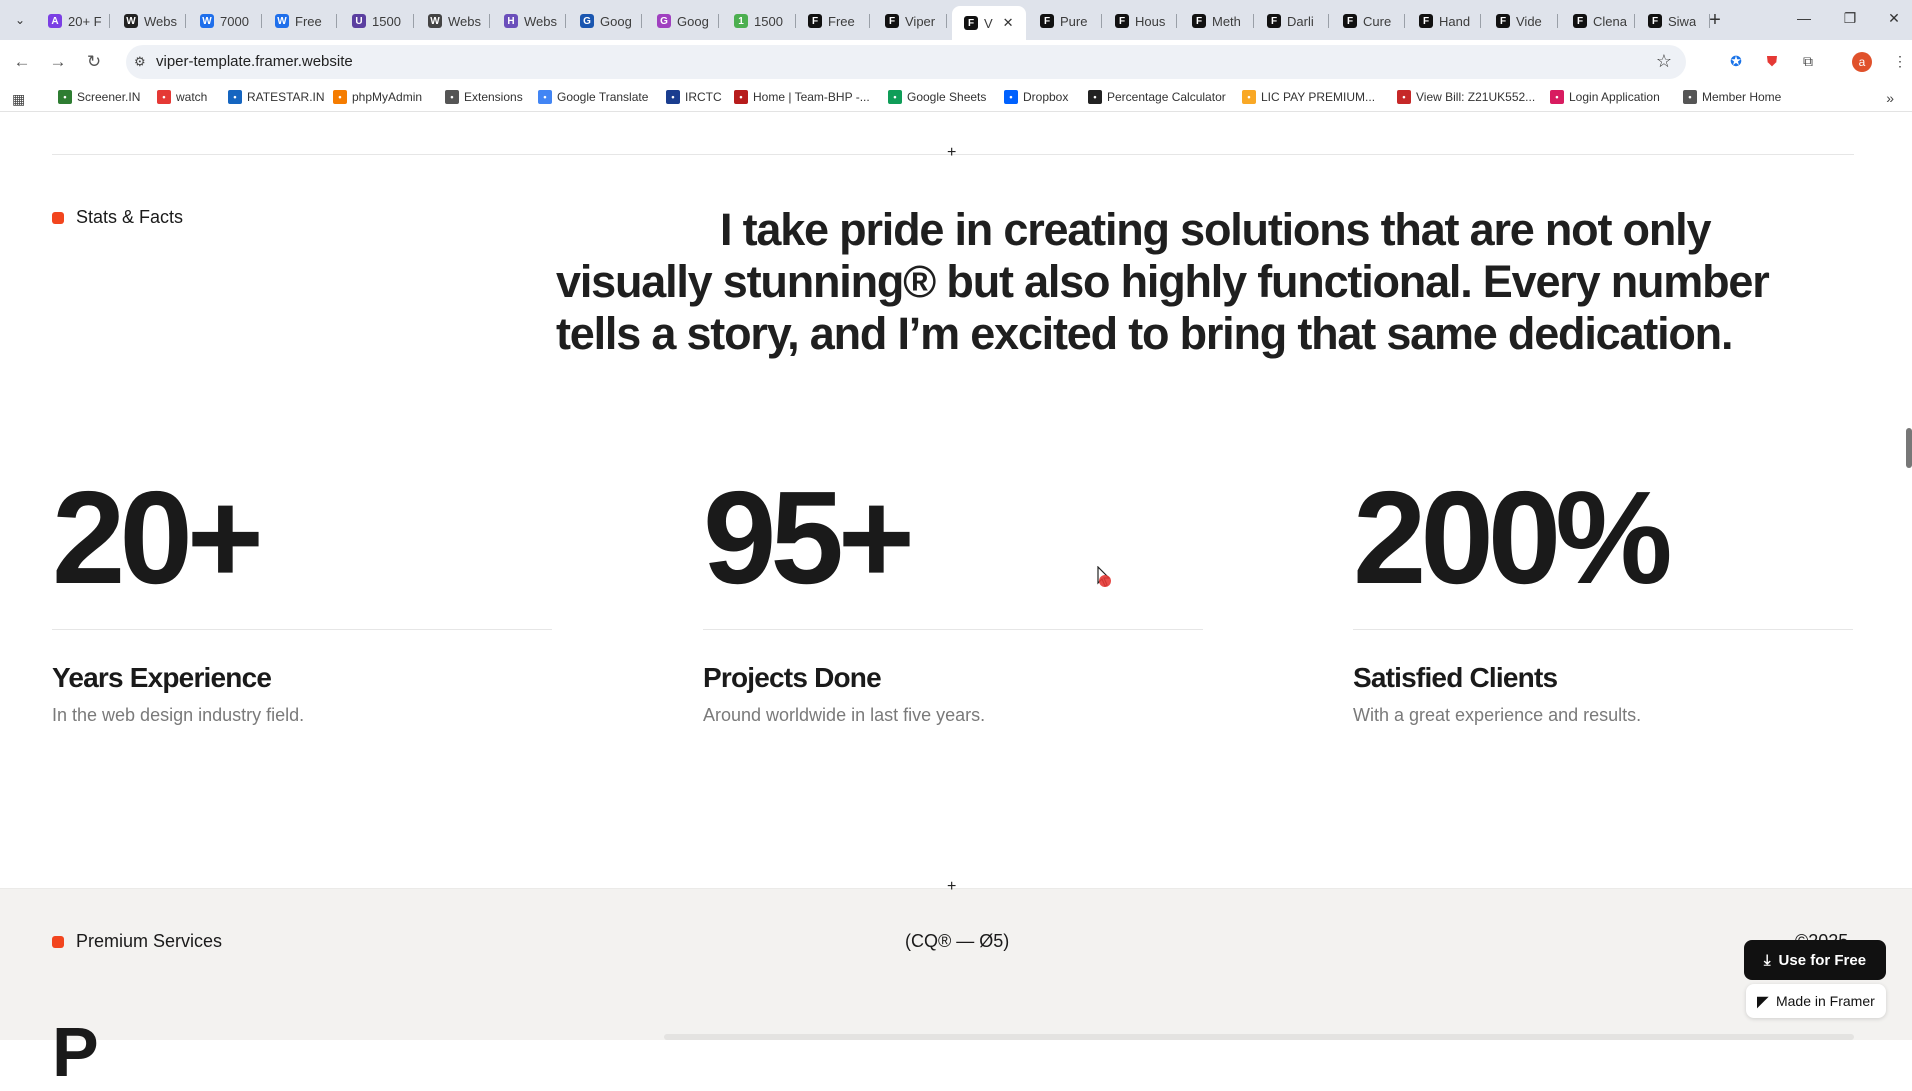 The image size is (1912, 1091). Describe the element at coordinates (94, 62) in the screenshot. I see `reload-icon: ↻` at that location.